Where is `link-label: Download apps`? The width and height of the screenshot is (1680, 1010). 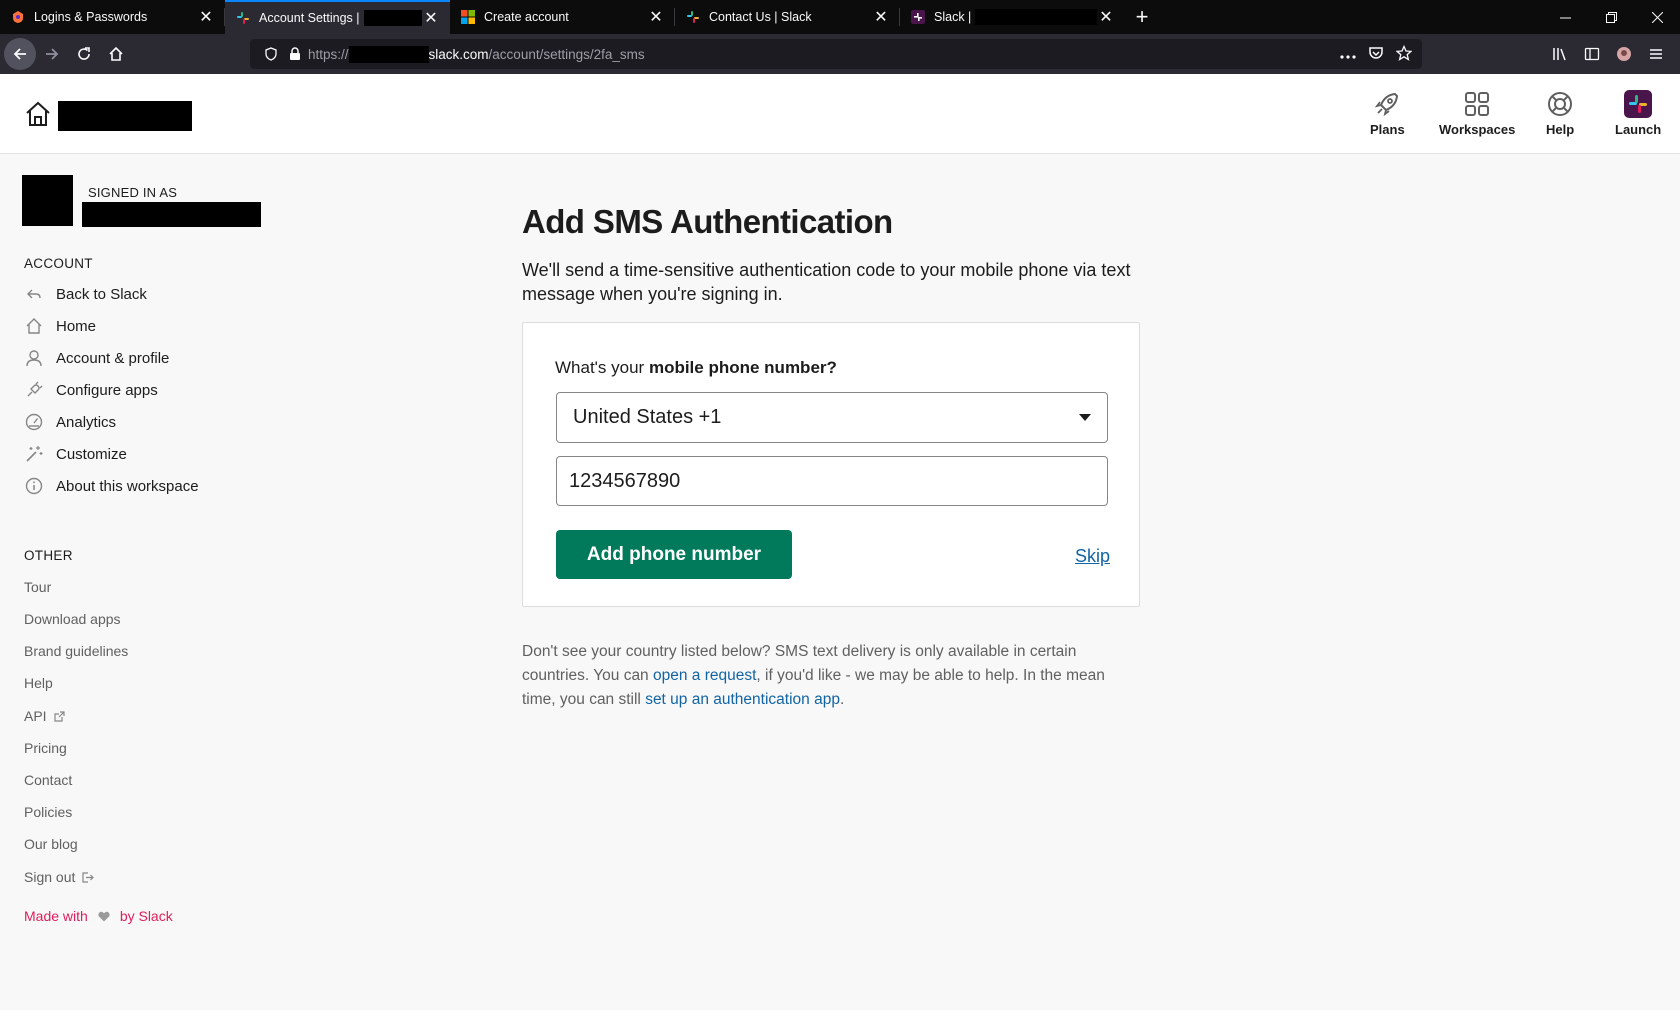
link-label: Download apps is located at coordinates (72, 619).